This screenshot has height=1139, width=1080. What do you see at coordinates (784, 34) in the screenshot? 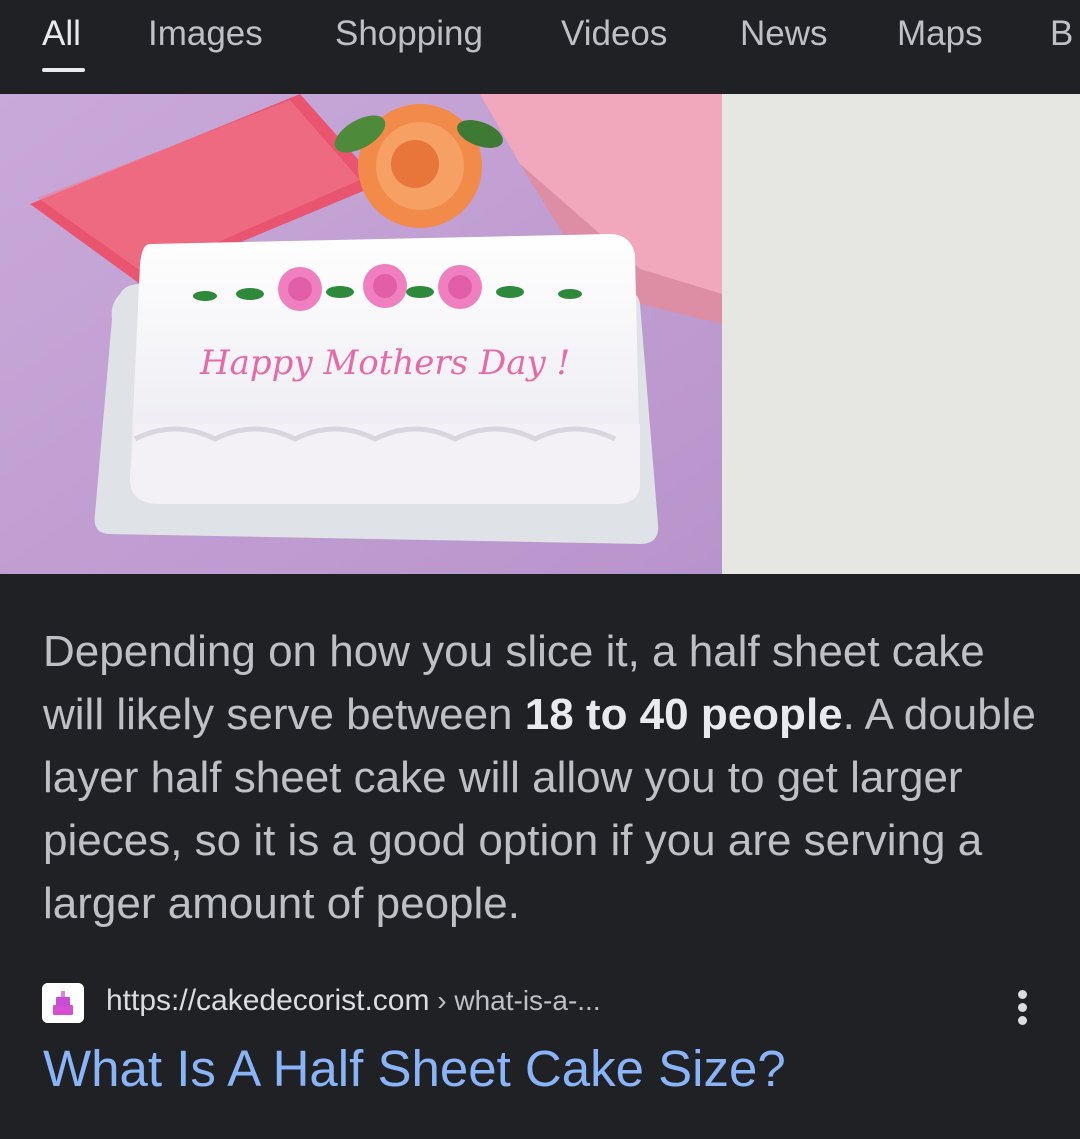
I see `tab-news: News` at bounding box center [784, 34].